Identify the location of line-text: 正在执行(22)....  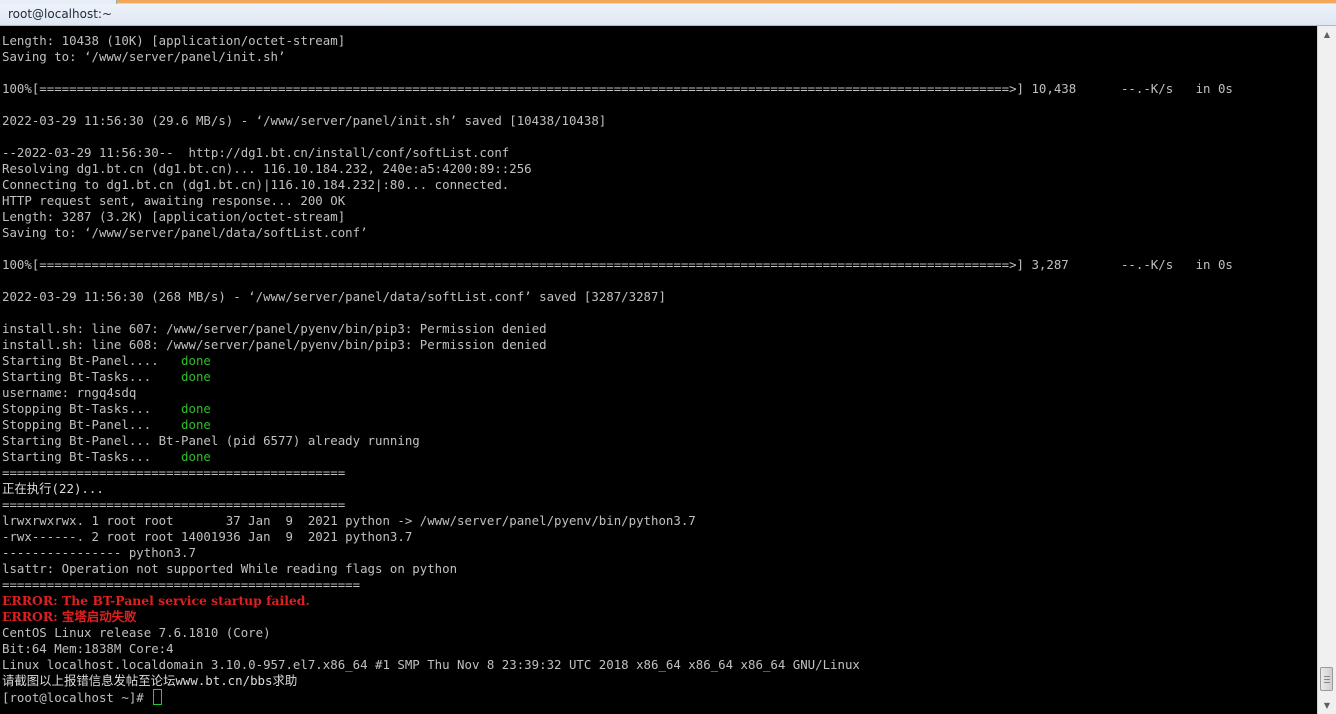
(53, 488).